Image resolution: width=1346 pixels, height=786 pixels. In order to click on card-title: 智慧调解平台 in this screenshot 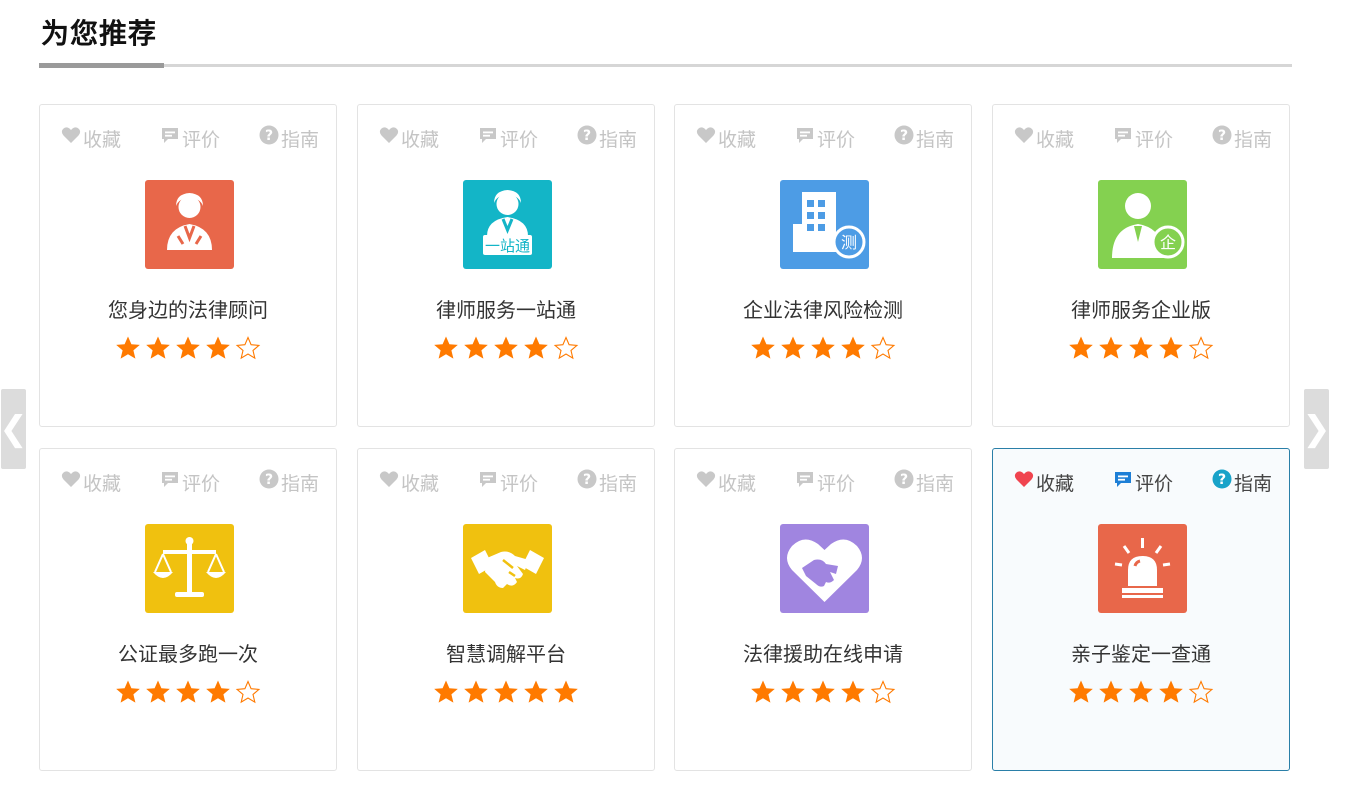, I will do `click(506, 652)`.